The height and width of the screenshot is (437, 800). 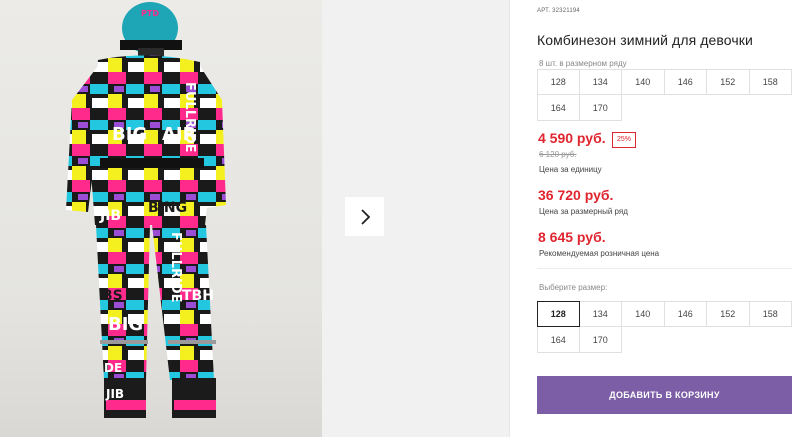 I want to click on print-word: BING, so click(x=167, y=208).